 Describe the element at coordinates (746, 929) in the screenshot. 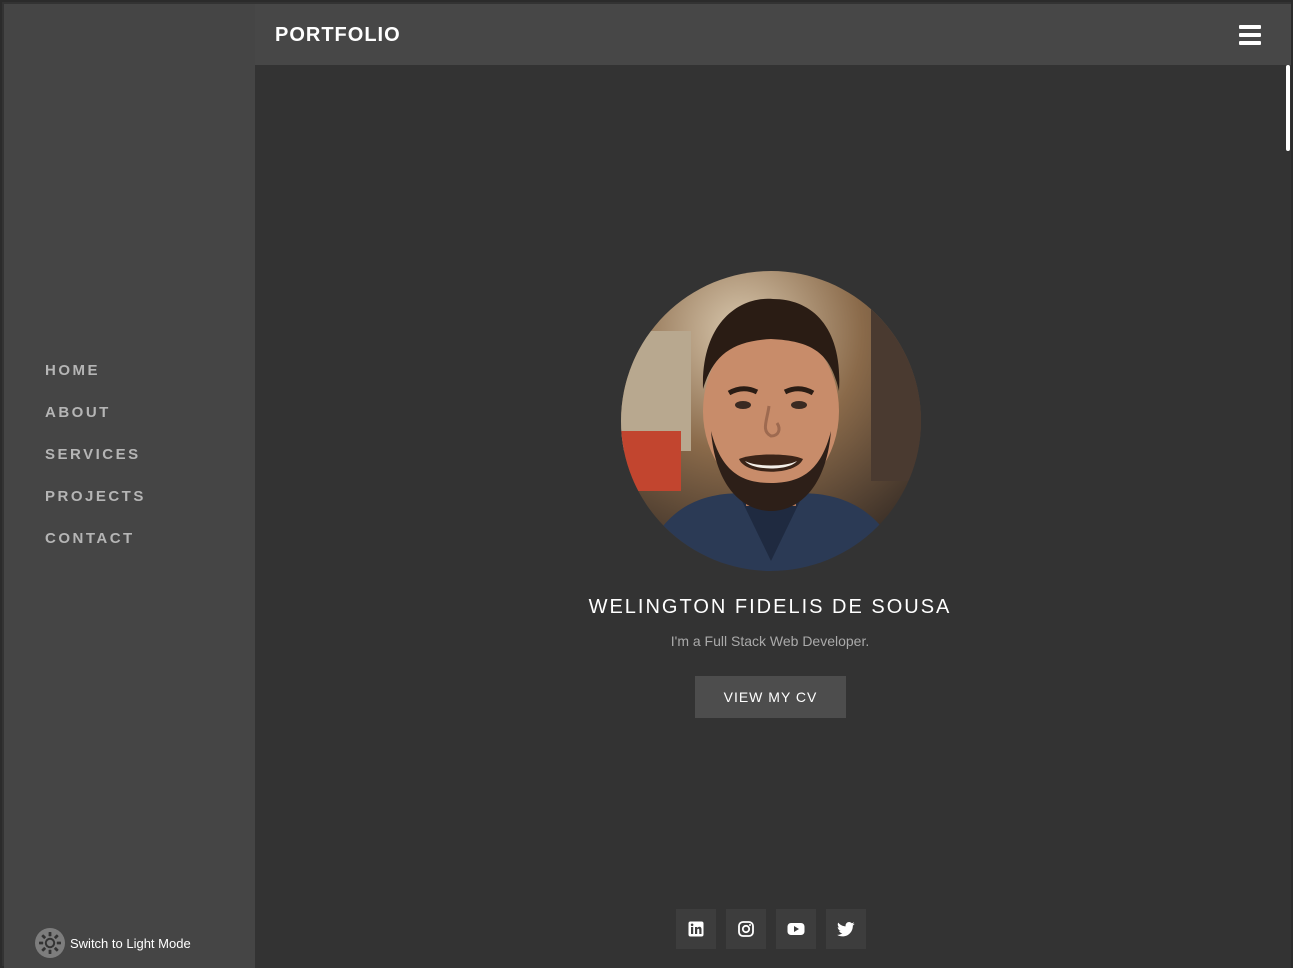

I see `instagram-icon` at that location.